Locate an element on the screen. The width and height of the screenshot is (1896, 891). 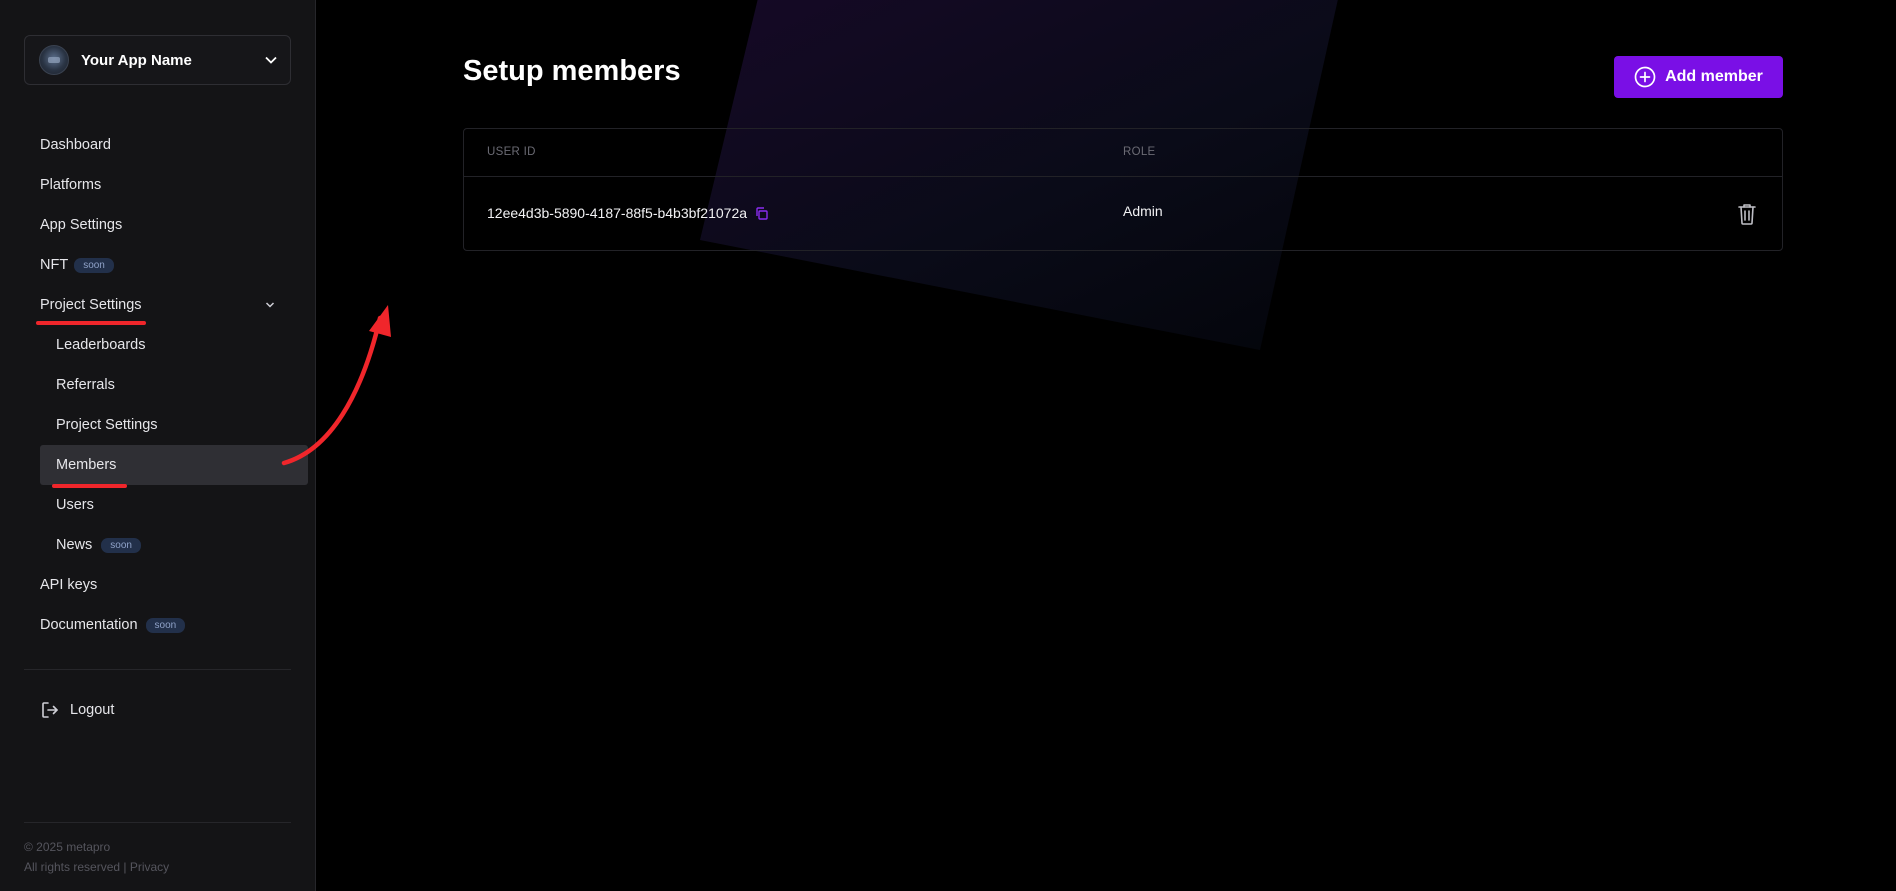
add-member-button: Add member is located at coordinates (1698, 77).